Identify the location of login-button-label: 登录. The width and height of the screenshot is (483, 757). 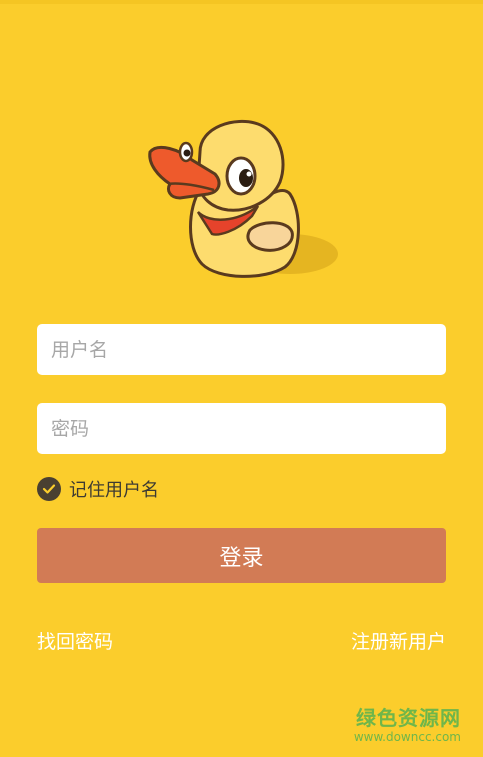
(241, 557).